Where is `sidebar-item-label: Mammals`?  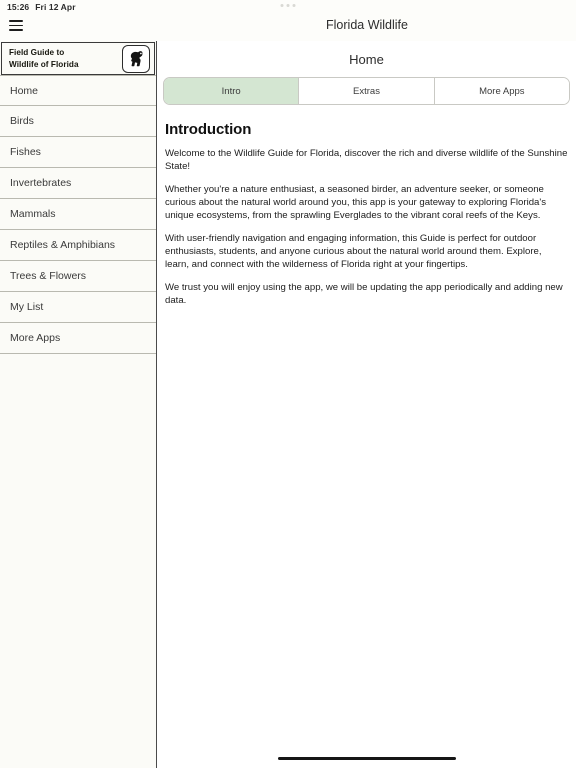
sidebar-item-label: Mammals is located at coordinates (33, 214).